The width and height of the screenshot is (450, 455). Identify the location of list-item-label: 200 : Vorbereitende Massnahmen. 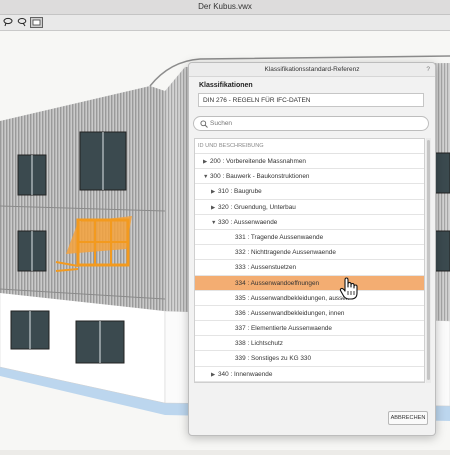
(258, 161).